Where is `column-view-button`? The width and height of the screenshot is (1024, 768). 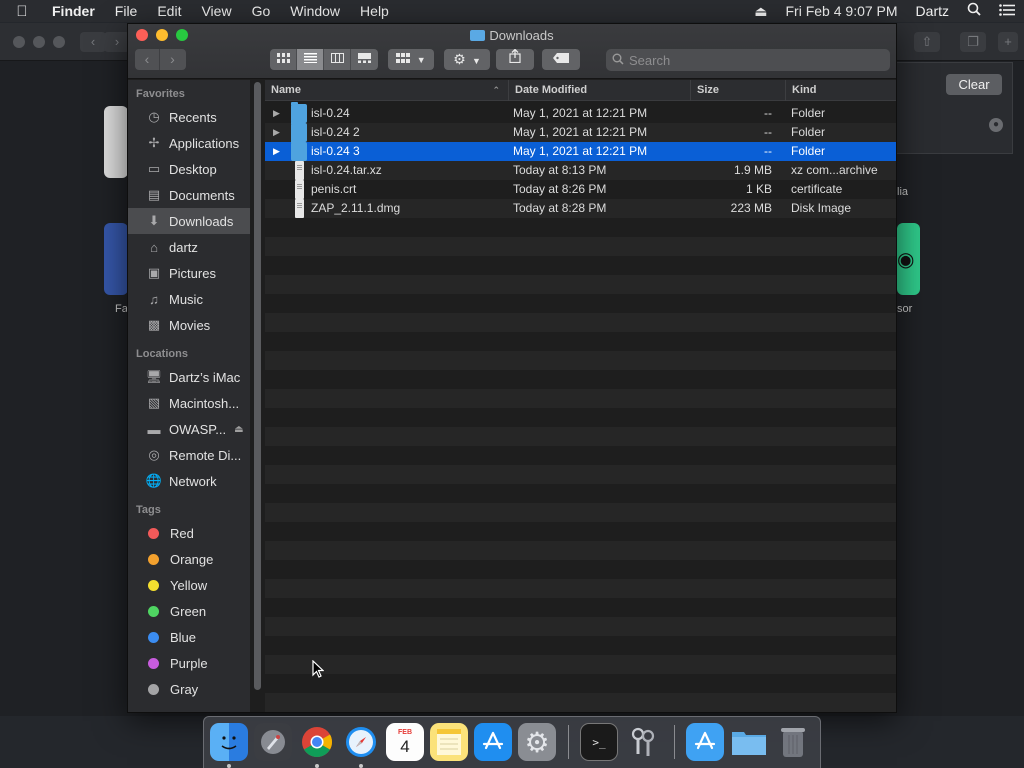 column-view-button is located at coordinates (337, 59).